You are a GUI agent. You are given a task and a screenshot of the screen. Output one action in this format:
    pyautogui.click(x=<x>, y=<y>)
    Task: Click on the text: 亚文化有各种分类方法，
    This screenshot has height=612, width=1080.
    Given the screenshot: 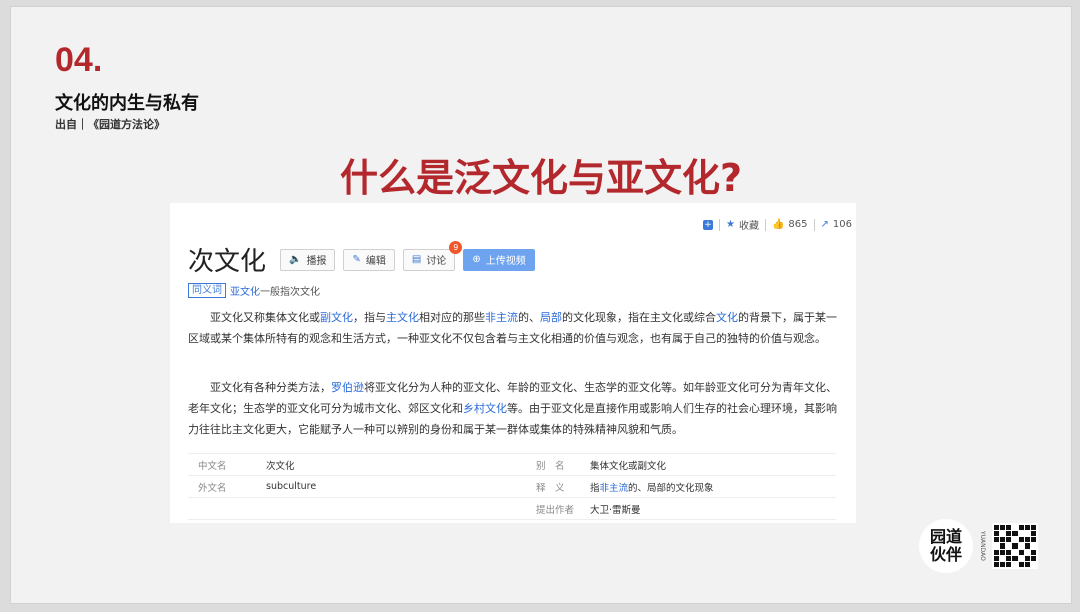 What is the action you would take?
    pyautogui.click(x=270, y=387)
    